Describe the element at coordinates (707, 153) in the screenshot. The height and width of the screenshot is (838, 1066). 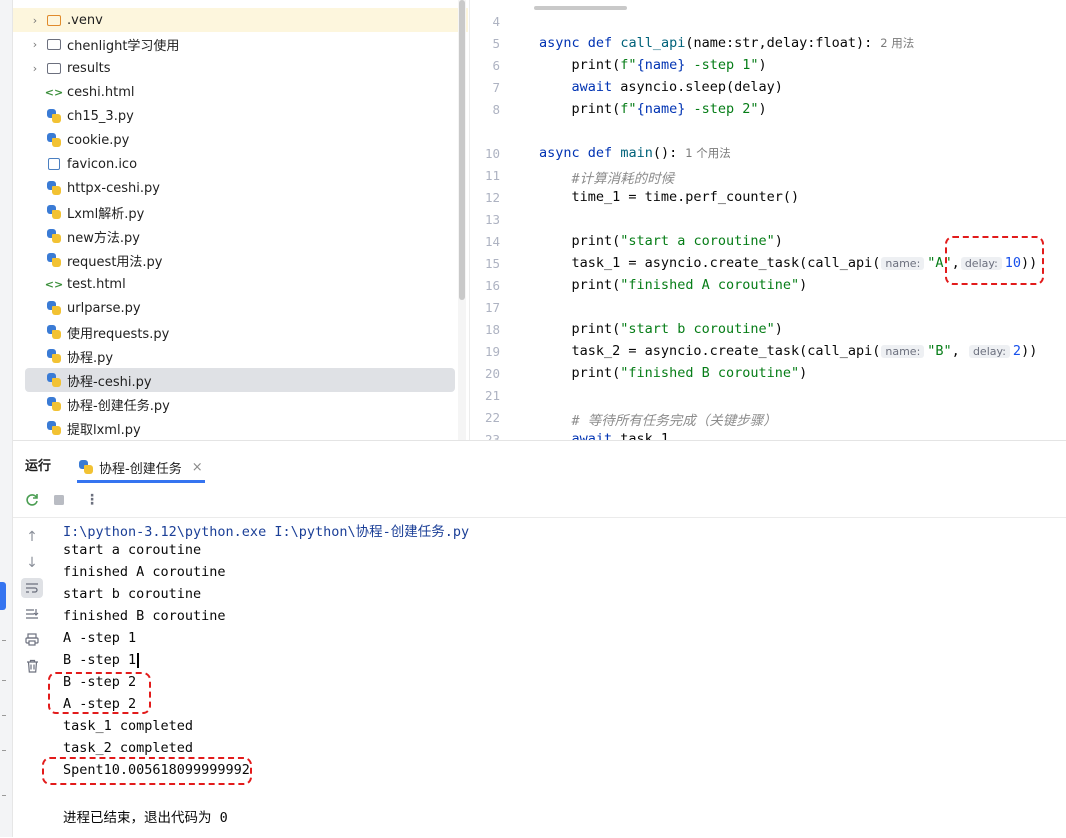
I see `usage-hint: 1 个用法` at that location.